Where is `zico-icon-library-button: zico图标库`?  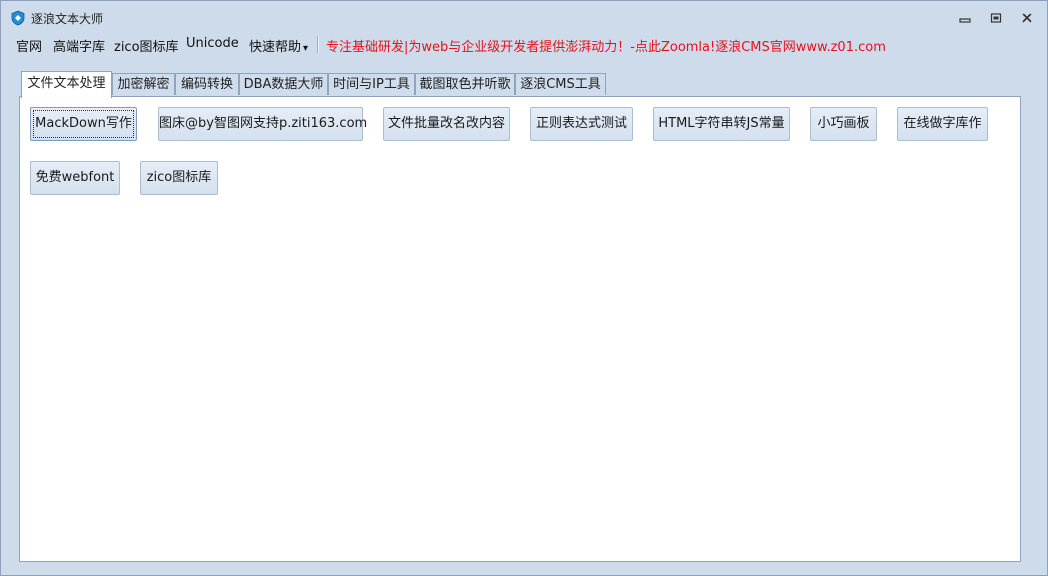
zico-icon-library-button: zico图标库 is located at coordinates (179, 178).